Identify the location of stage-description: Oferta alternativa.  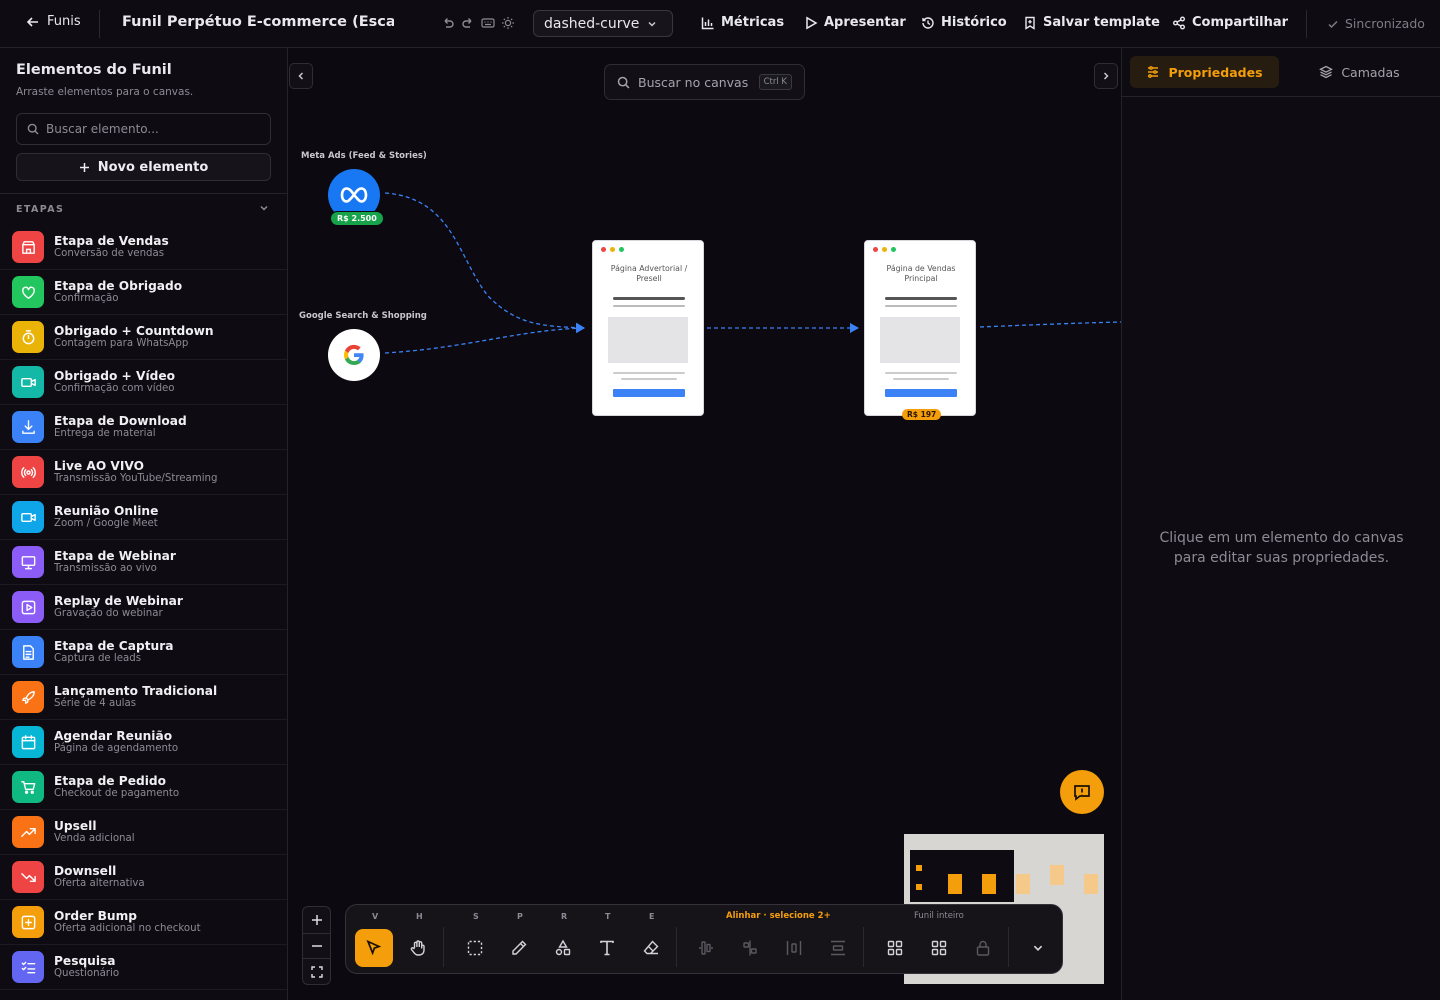
(99, 884).